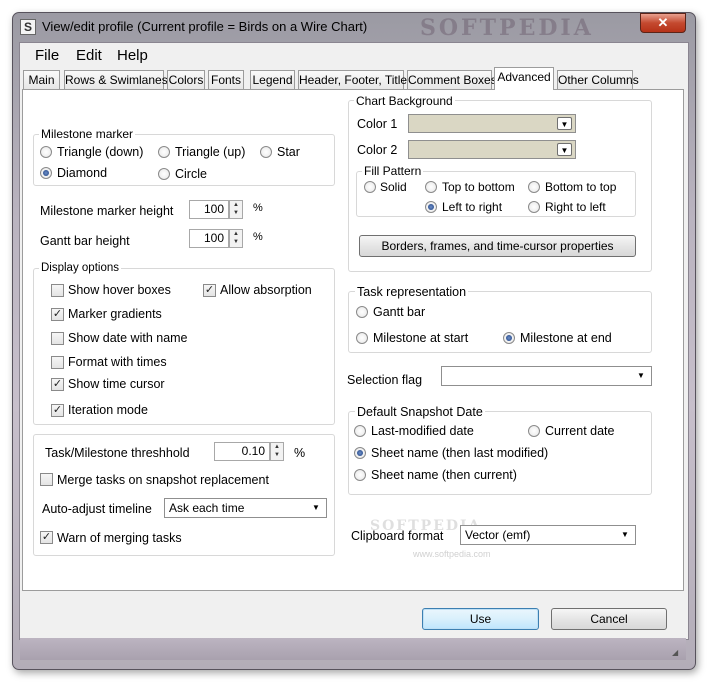 This screenshot has width=714, height=687. What do you see at coordinates (431, 207) in the screenshot?
I see `radio-left-to-right` at bounding box center [431, 207].